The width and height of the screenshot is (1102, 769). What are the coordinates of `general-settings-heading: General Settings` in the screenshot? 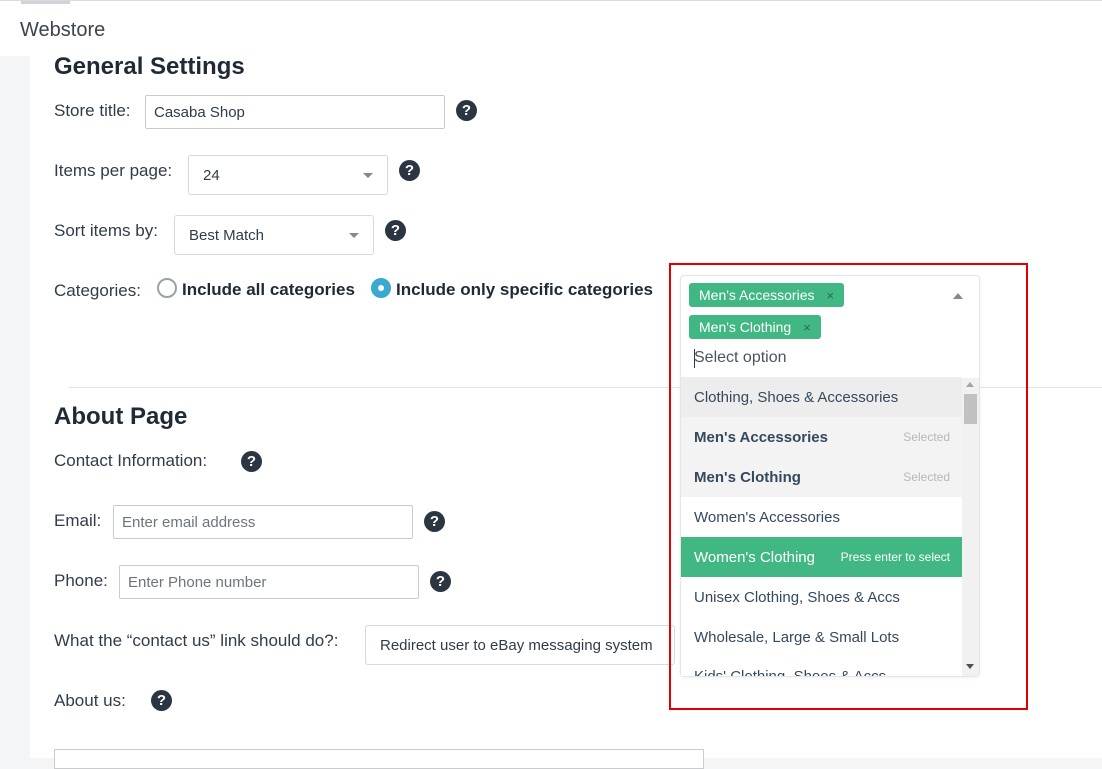 It's located at (149, 66).